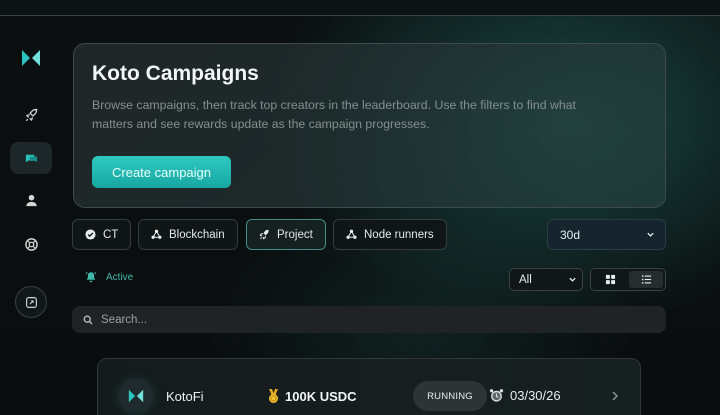  I want to click on filter-chip-label: Blockchain, so click(197, 234).